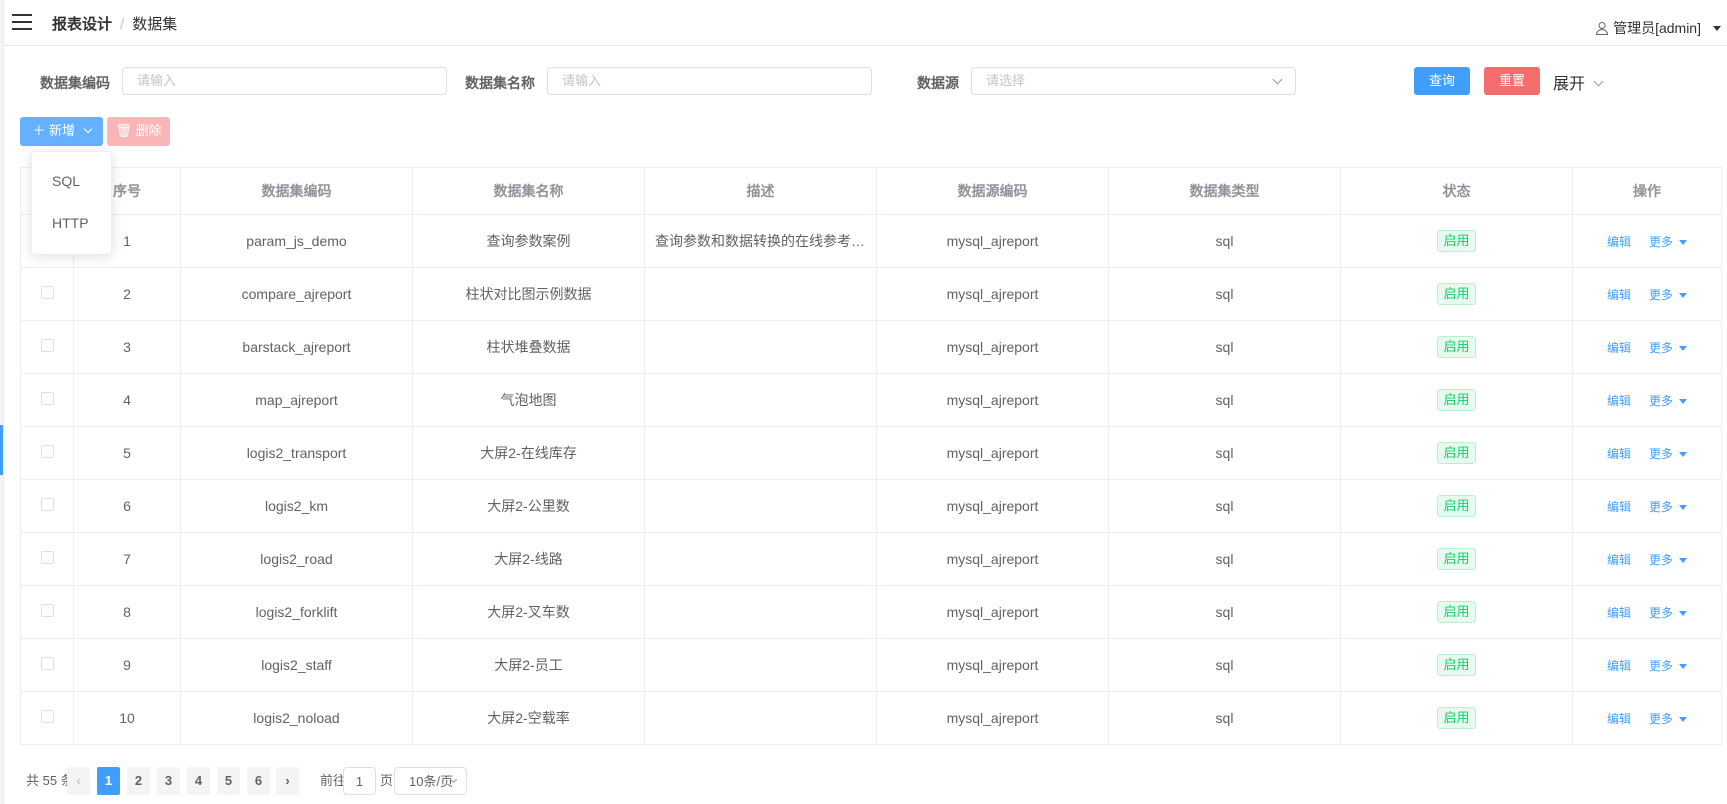  What do you see at coordinates (78, 781) in the screenshot?
I see `prev-page-button: ‹` at bounding box center [78, 781].